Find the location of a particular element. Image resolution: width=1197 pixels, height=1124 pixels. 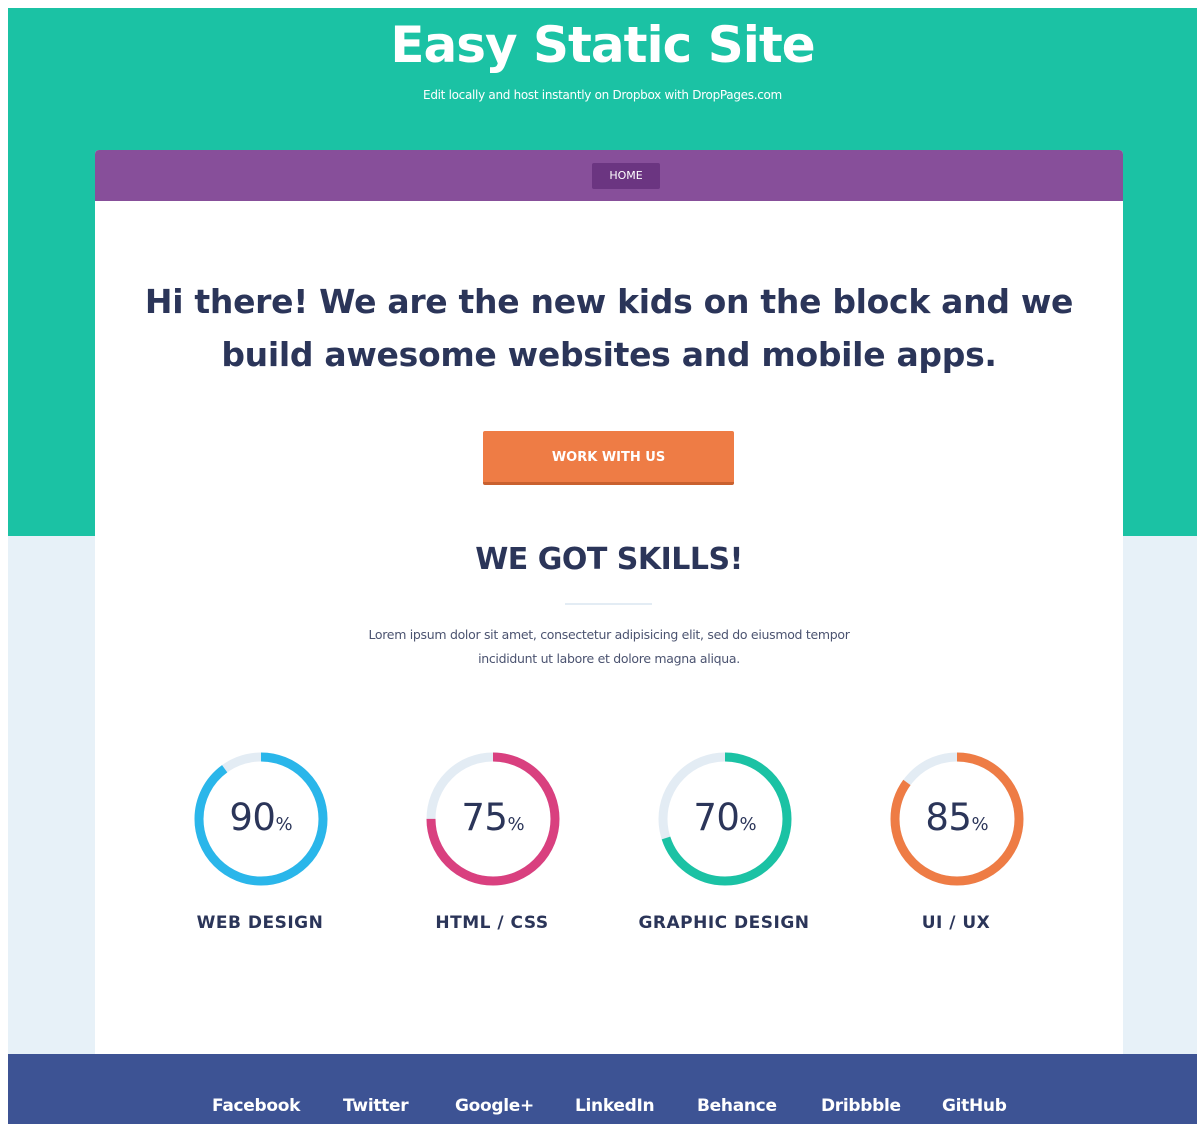

footer-link-twitter: Twitter is located at coordinates (376, 1106).